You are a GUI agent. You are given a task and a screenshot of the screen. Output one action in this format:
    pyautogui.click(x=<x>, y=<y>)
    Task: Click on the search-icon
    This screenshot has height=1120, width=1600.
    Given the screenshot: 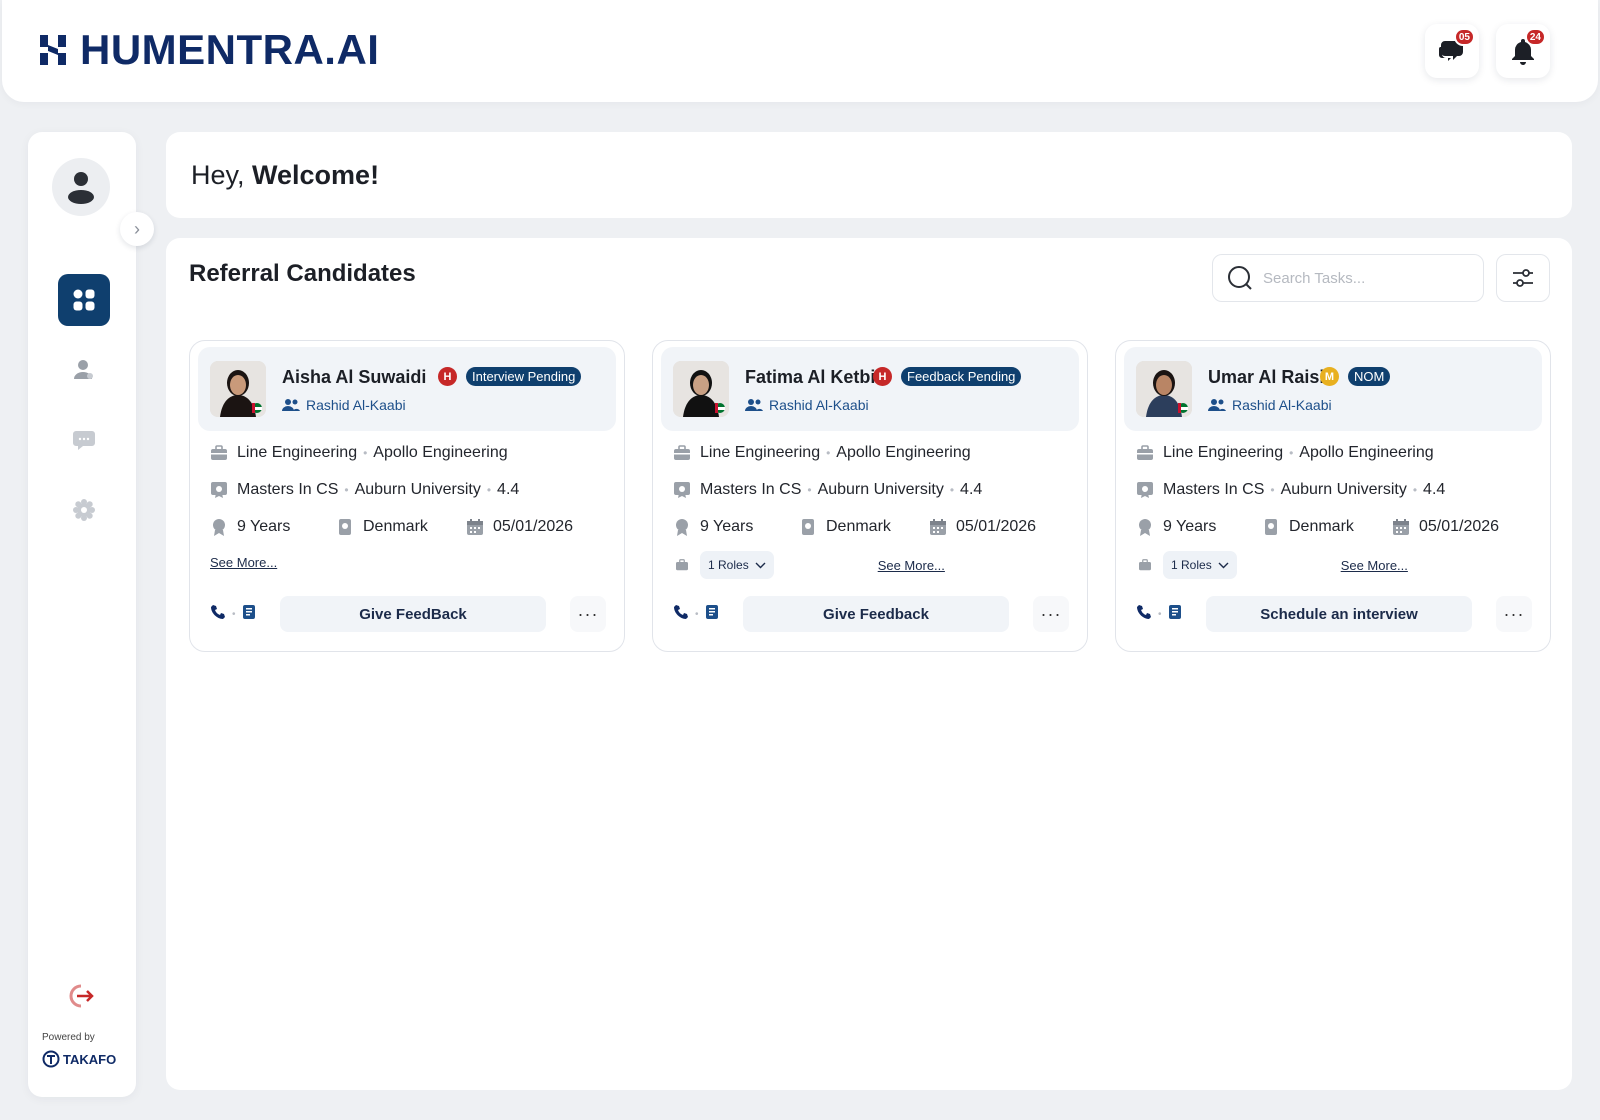 What is the action you would take?
    pyautogui.click(x=1240, y=278)
    